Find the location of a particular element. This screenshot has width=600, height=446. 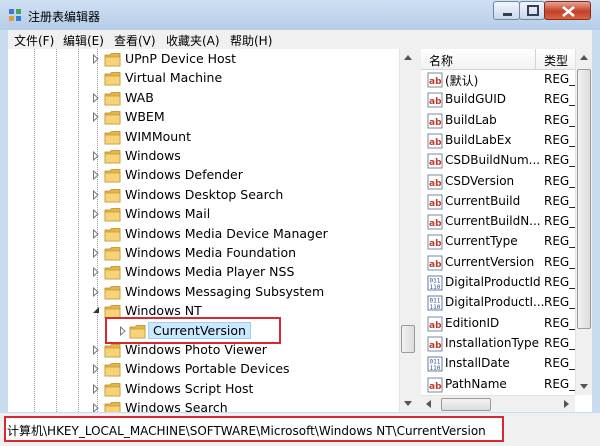

tree-item-label: Windows Search is located at coordinates (176, 406).